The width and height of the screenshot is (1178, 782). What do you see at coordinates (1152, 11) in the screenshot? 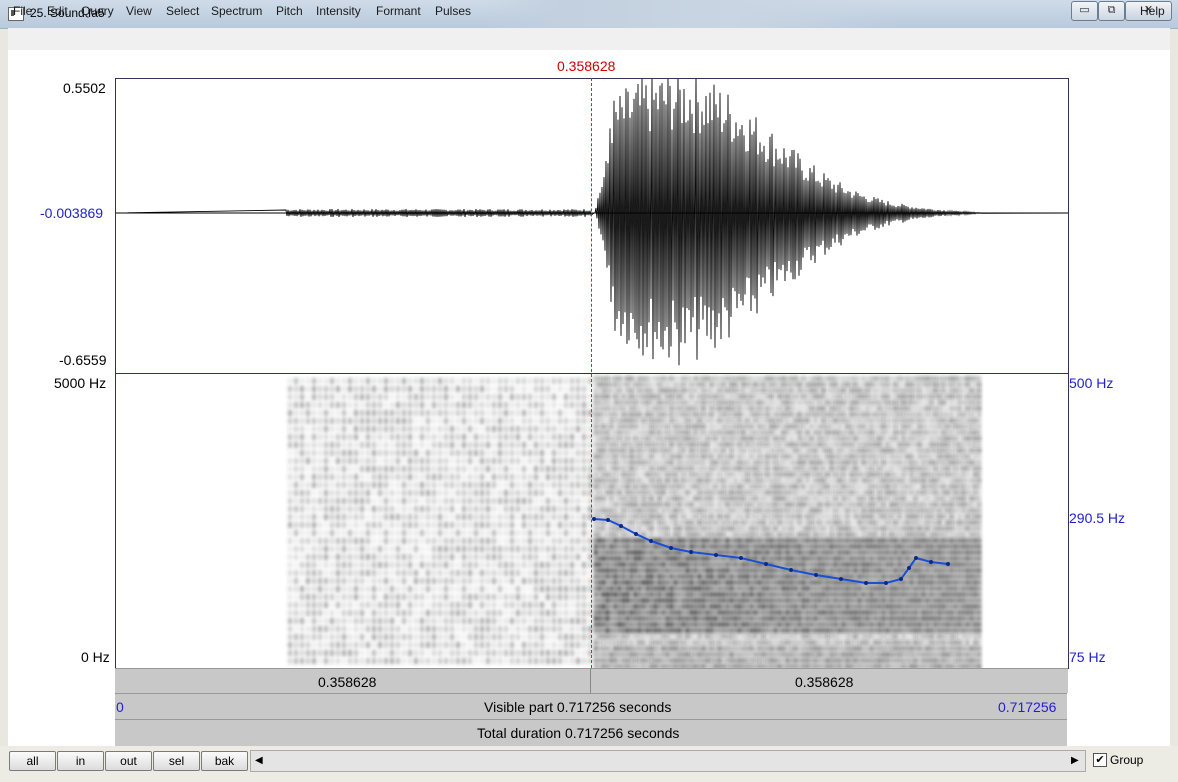
I see `menu-help: Help` at bounding box center [1152, 11].